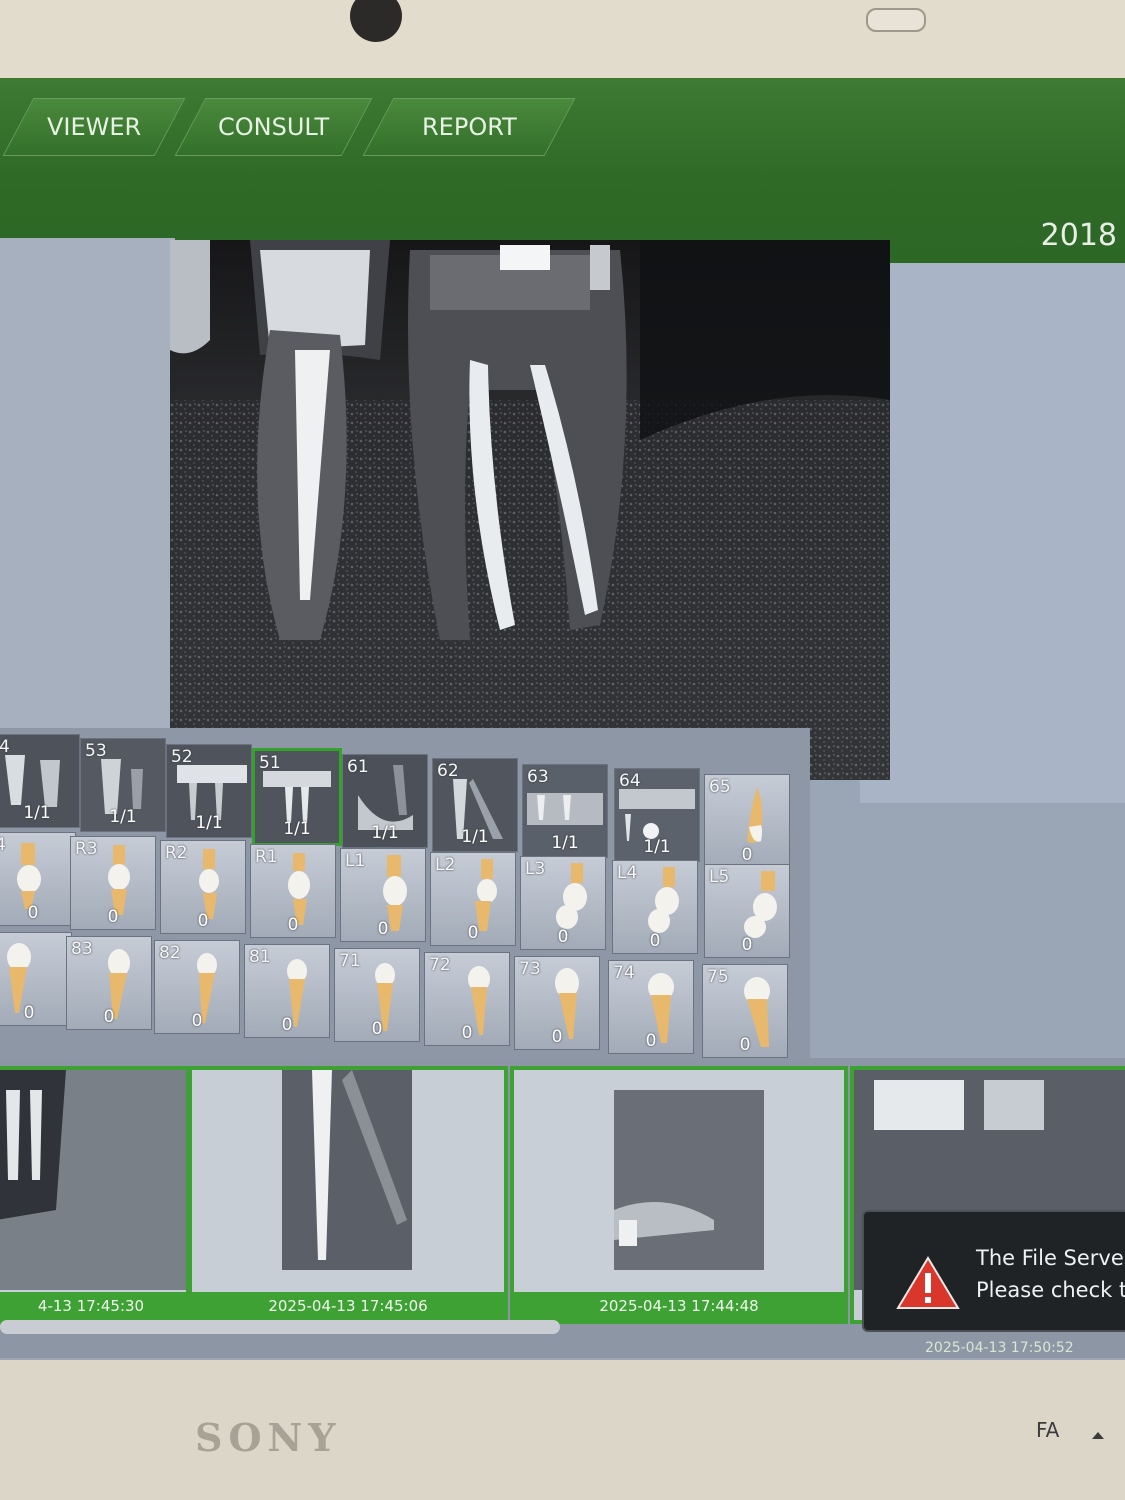  I want to click on tooth-slot: 73 0, so click(557, 1003).